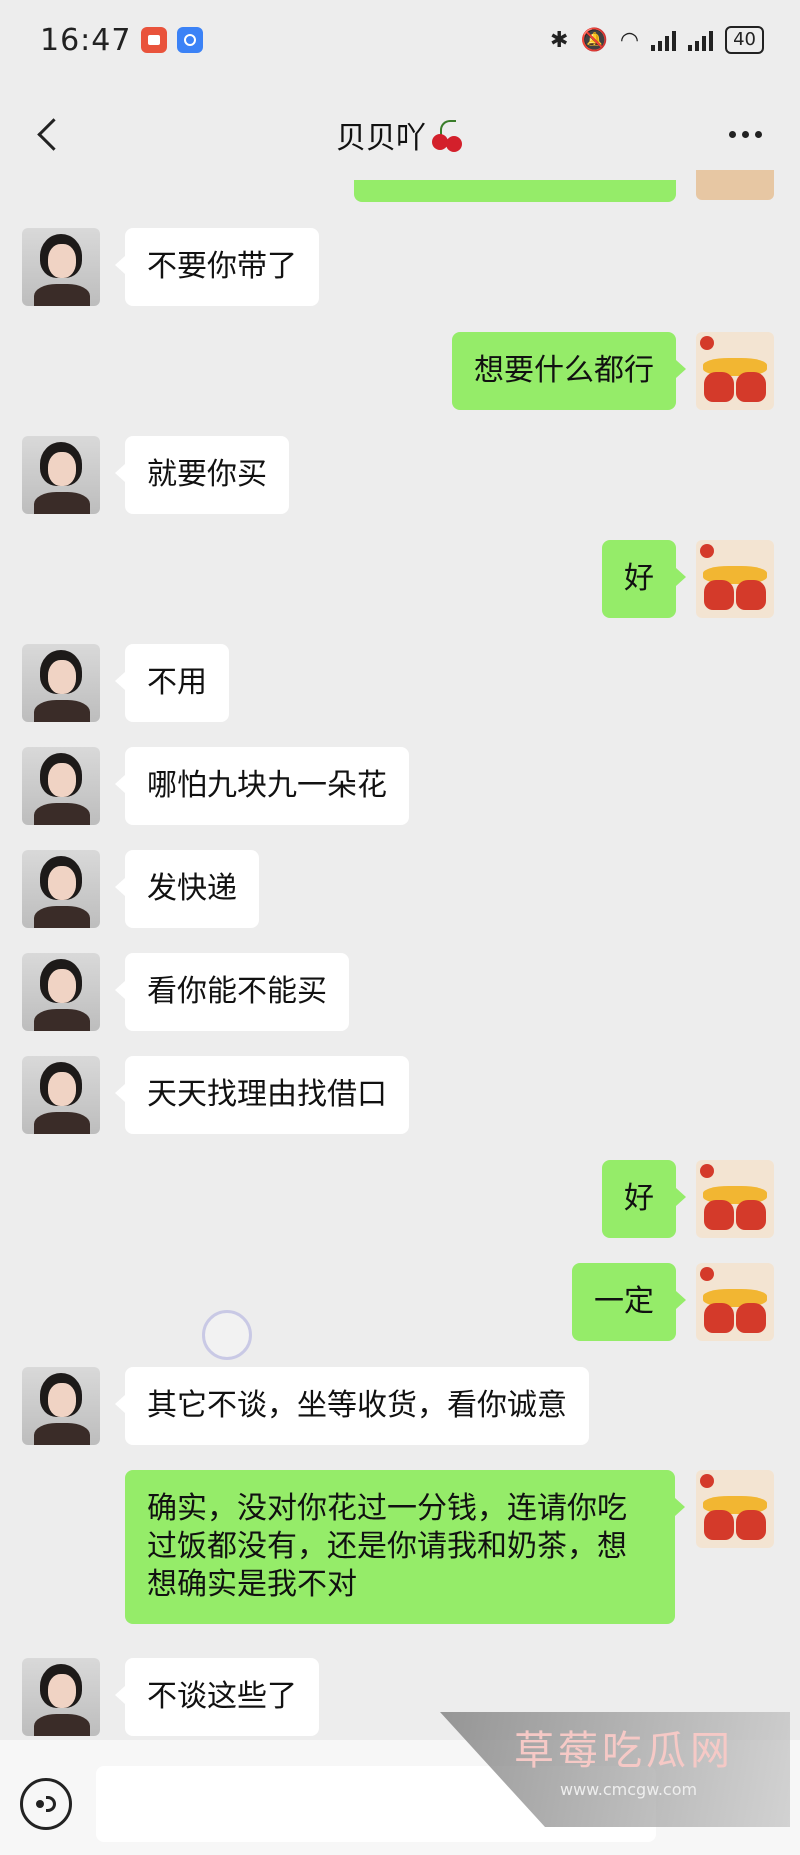 Image resolution: width=800 pixels, height=1855 pixels. I want to click on message-row: 就要你买, so click(400, 476).